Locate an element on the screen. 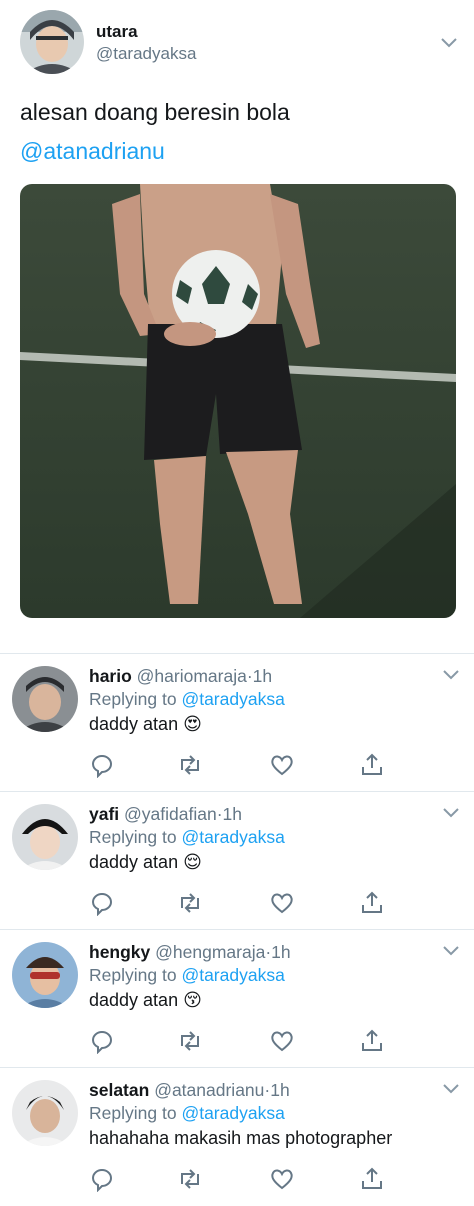 The image size is (474, 1206). author-handle: @taradyaksa is located at coordinates (146, 54).